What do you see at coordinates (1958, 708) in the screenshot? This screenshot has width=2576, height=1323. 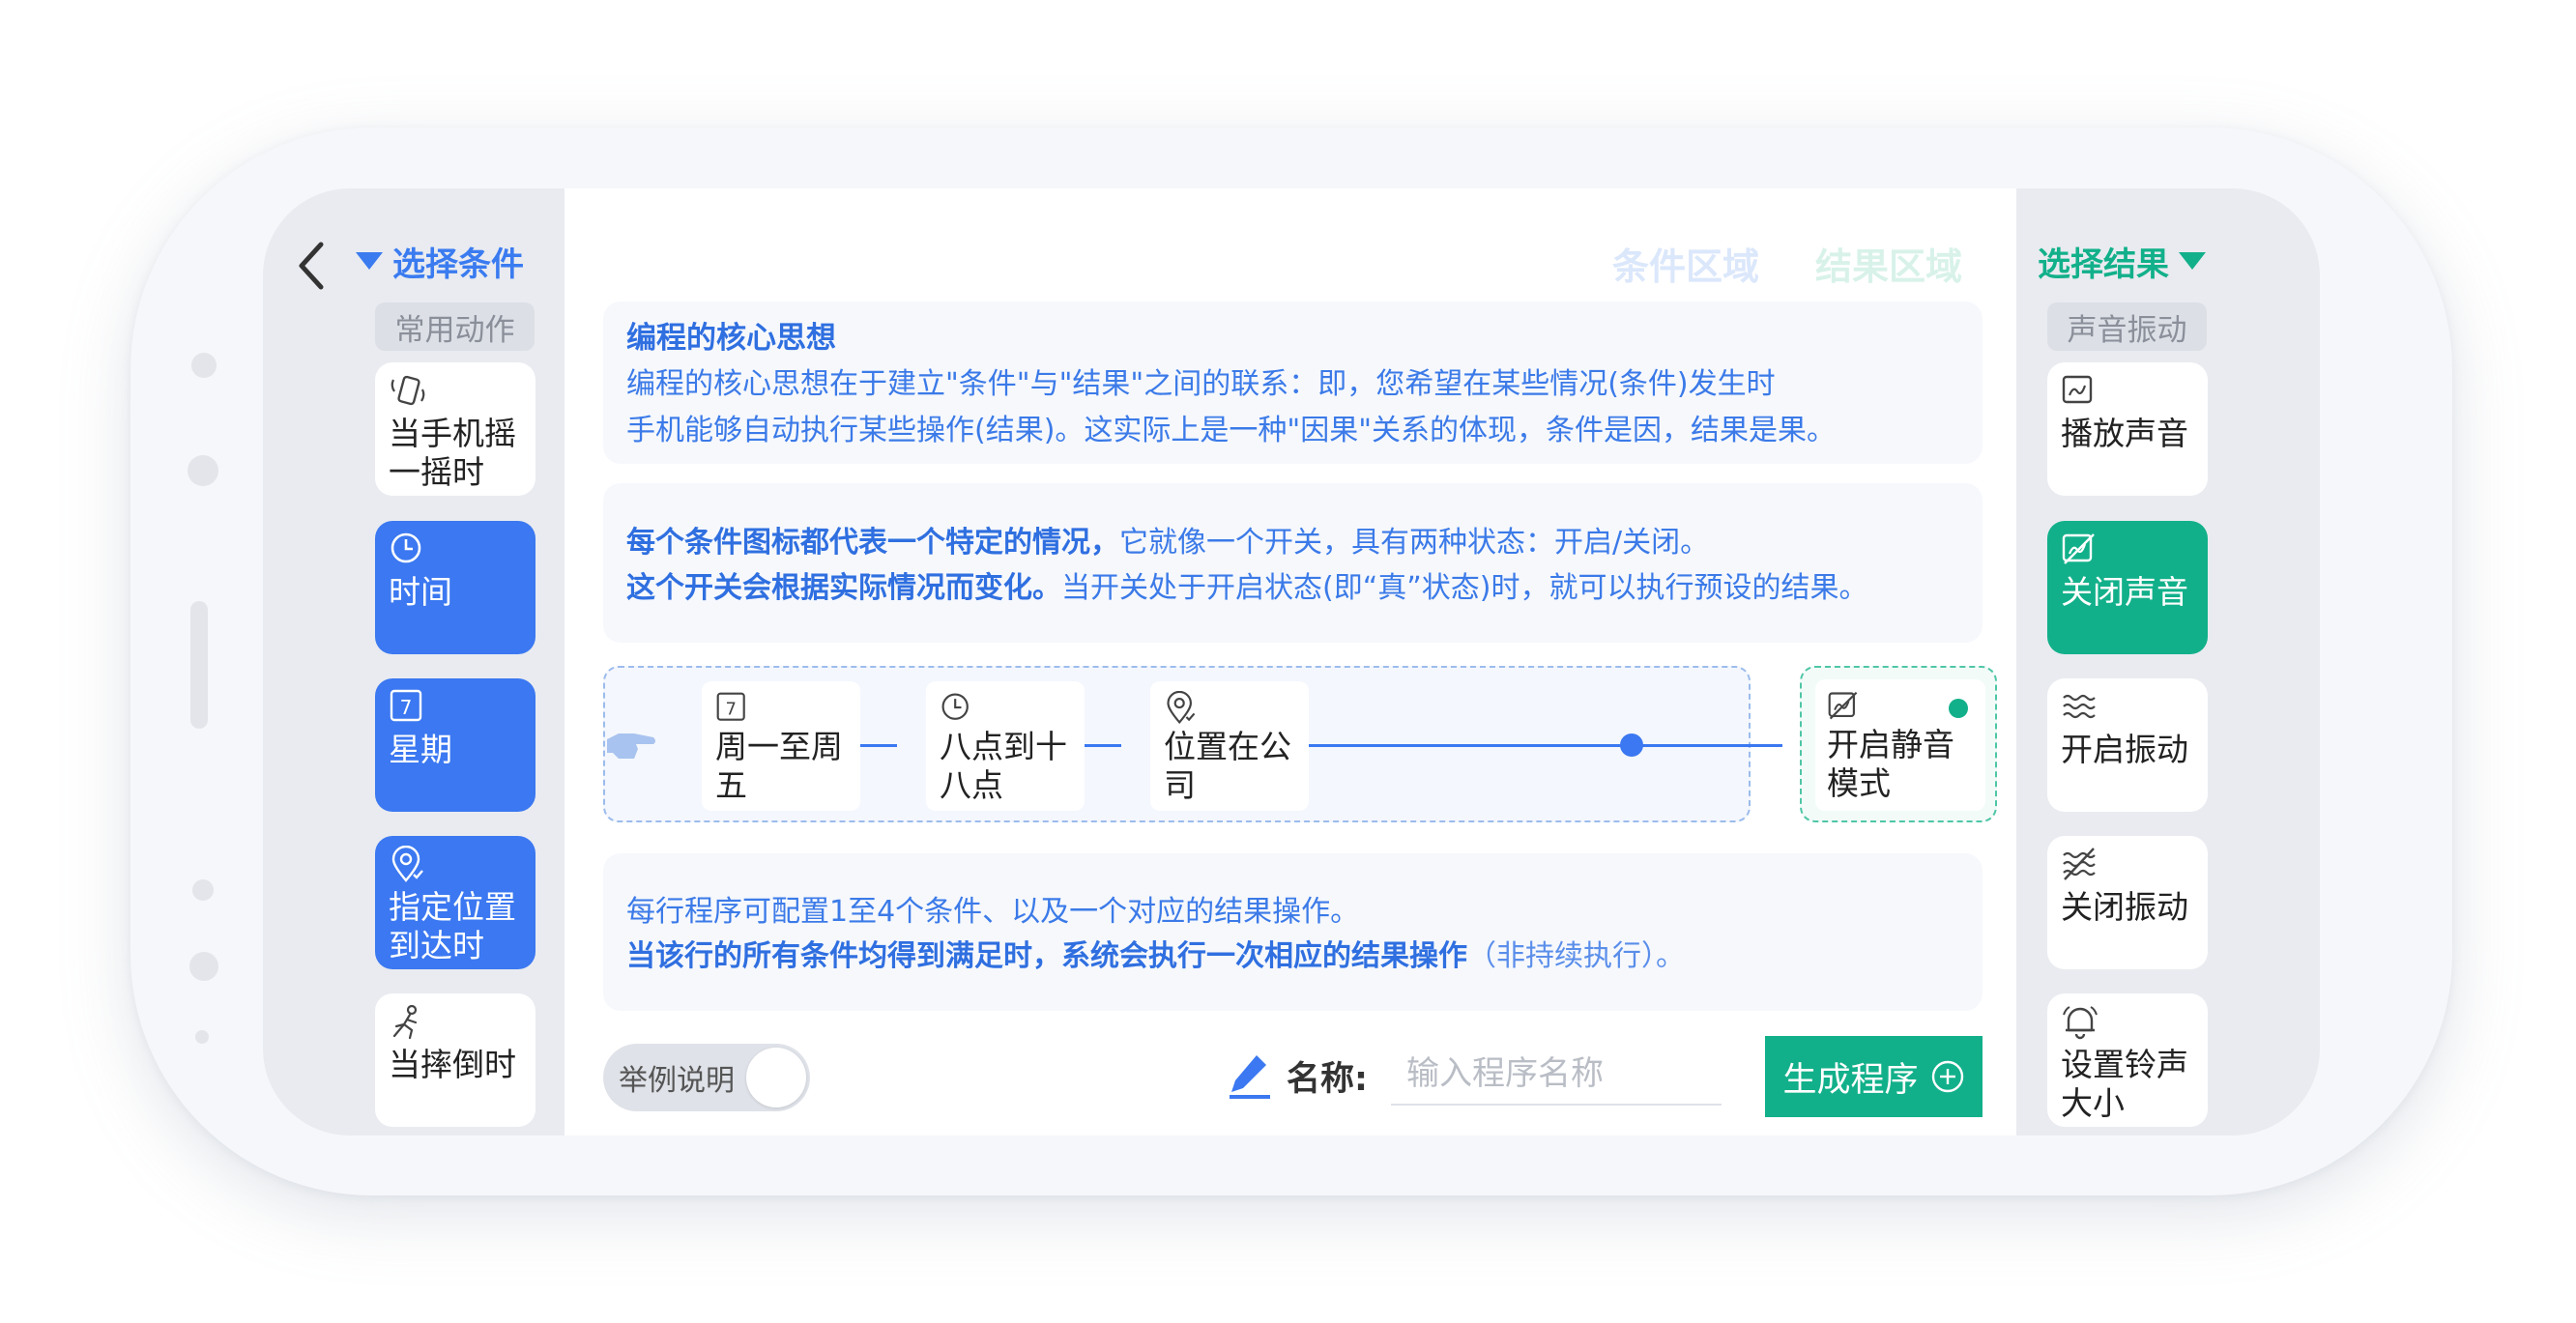 I see `active-status-dot` at bounding box center [1958, 708].